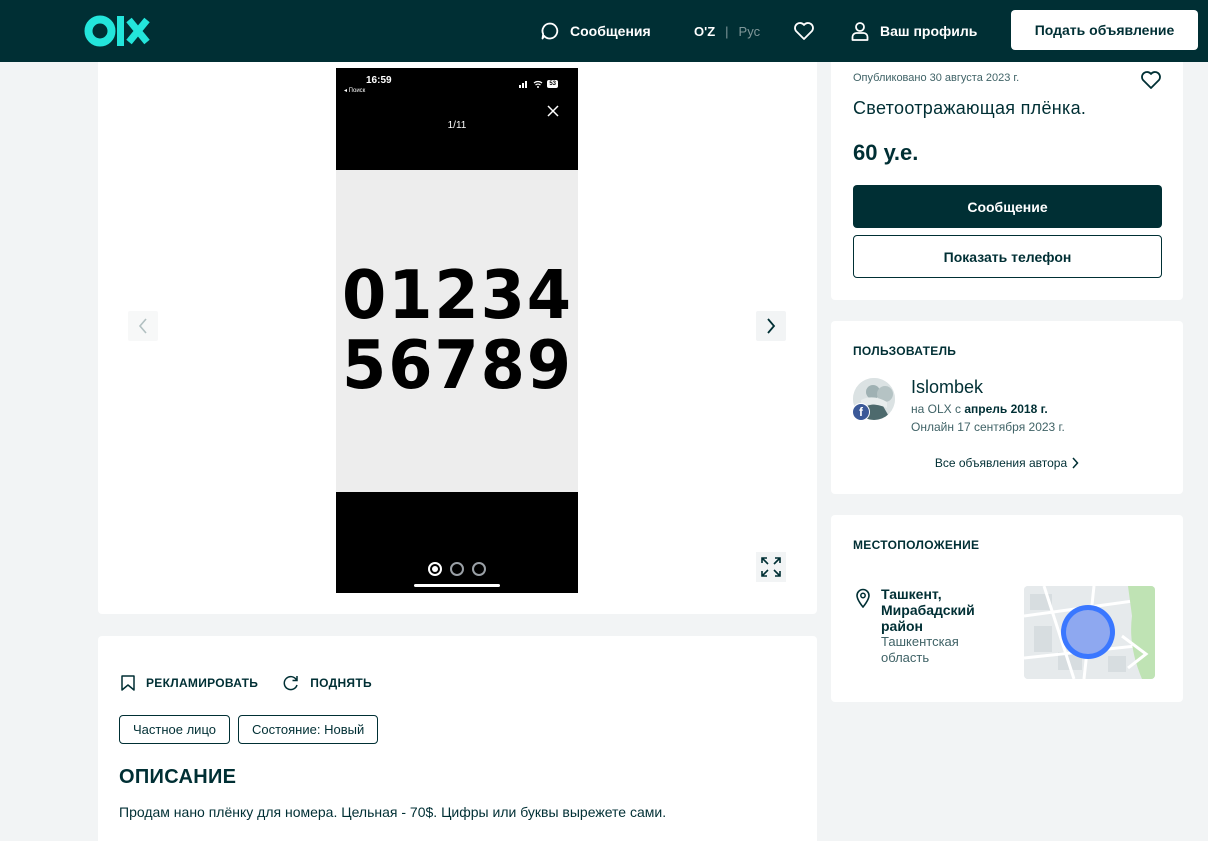  I want to click on phone-status-icons: 53, so click(538, 84).